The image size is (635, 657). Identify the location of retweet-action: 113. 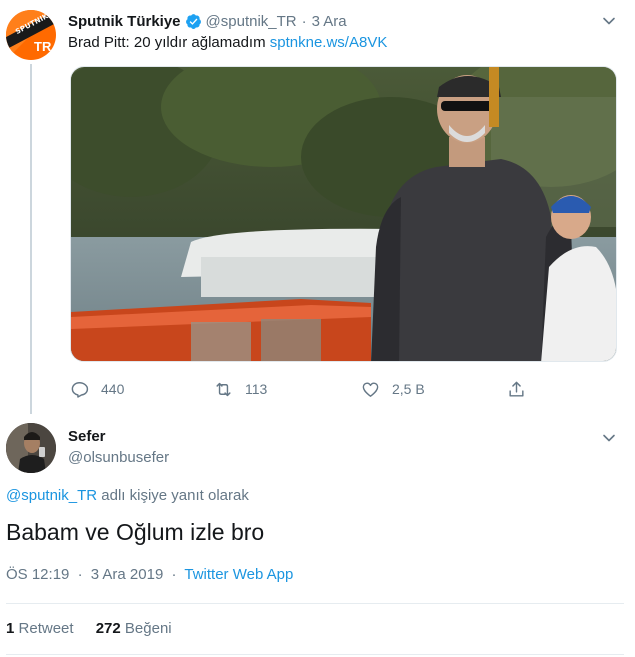
(240, 389).